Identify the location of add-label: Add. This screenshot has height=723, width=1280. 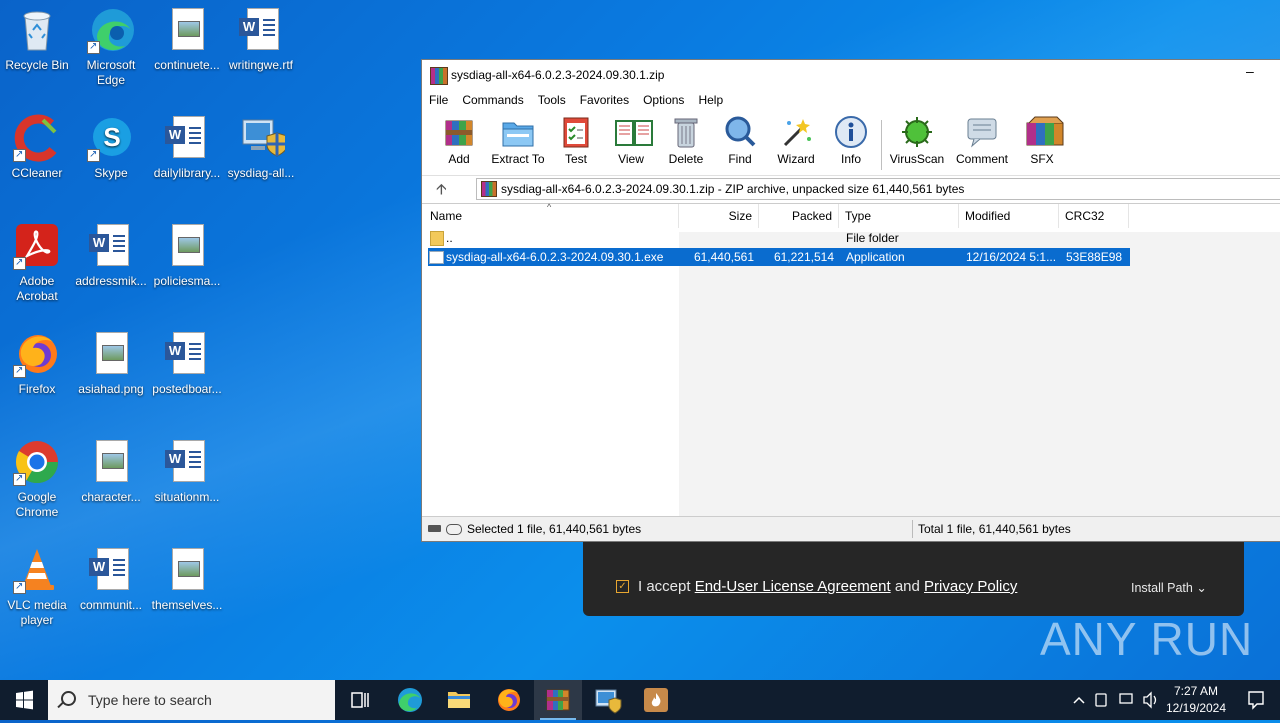
(459, 159).